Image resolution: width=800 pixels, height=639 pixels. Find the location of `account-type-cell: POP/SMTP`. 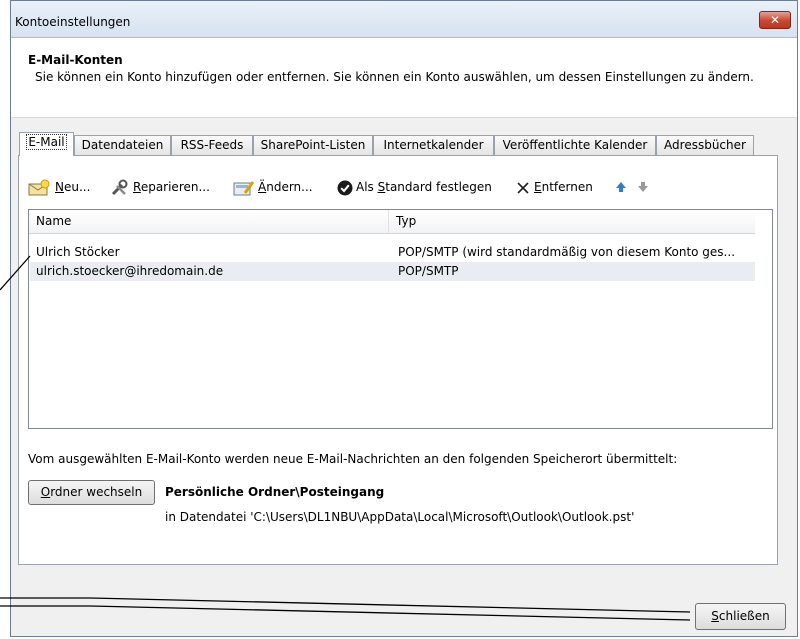

account-type-cell: POP/SMTP is located at coordinates (428, 271).